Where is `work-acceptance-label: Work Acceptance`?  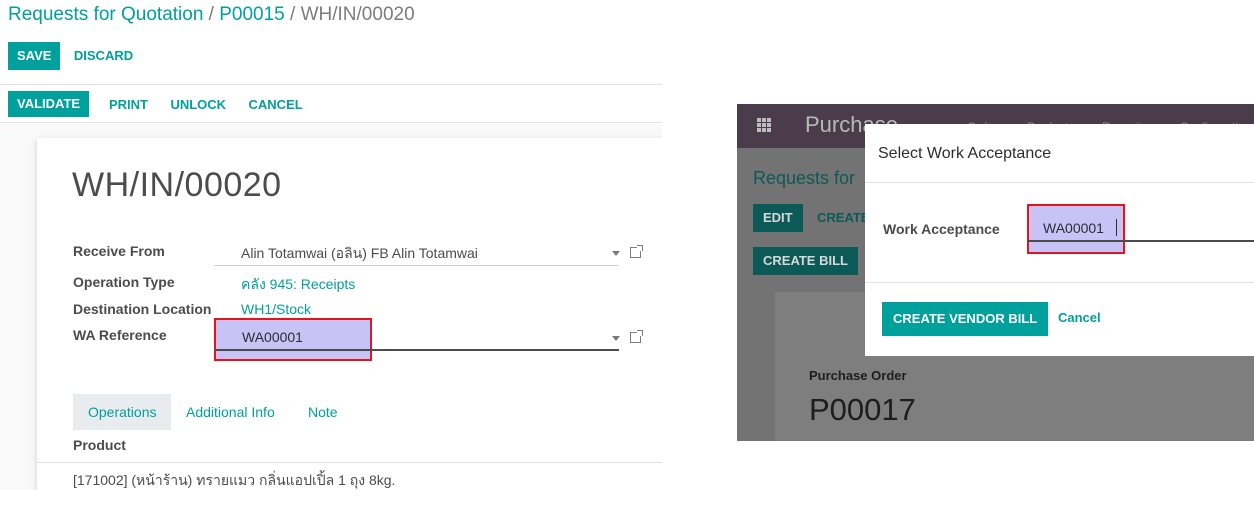
work-acceptance-label: Work Acceptance is located at coordinates (941, 229).